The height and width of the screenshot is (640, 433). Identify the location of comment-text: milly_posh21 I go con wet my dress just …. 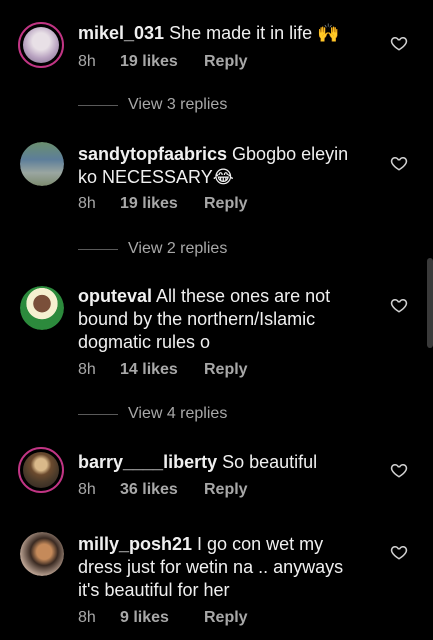
(223, 567).